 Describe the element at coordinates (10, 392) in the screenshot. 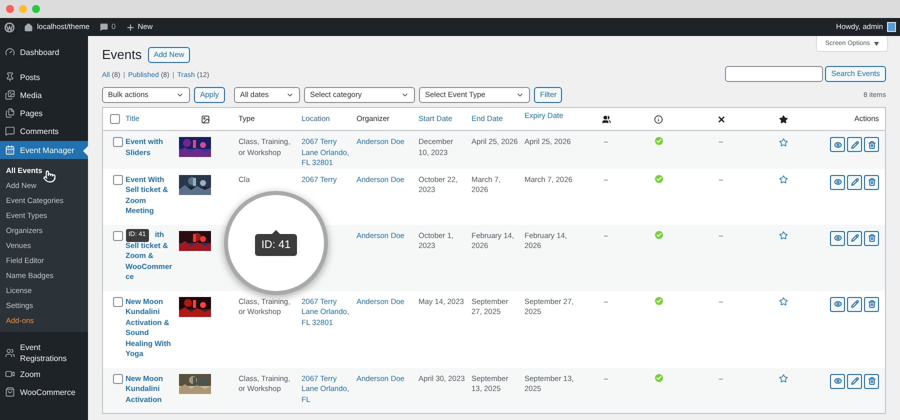

I see `shopping-bag-icon` at that location.